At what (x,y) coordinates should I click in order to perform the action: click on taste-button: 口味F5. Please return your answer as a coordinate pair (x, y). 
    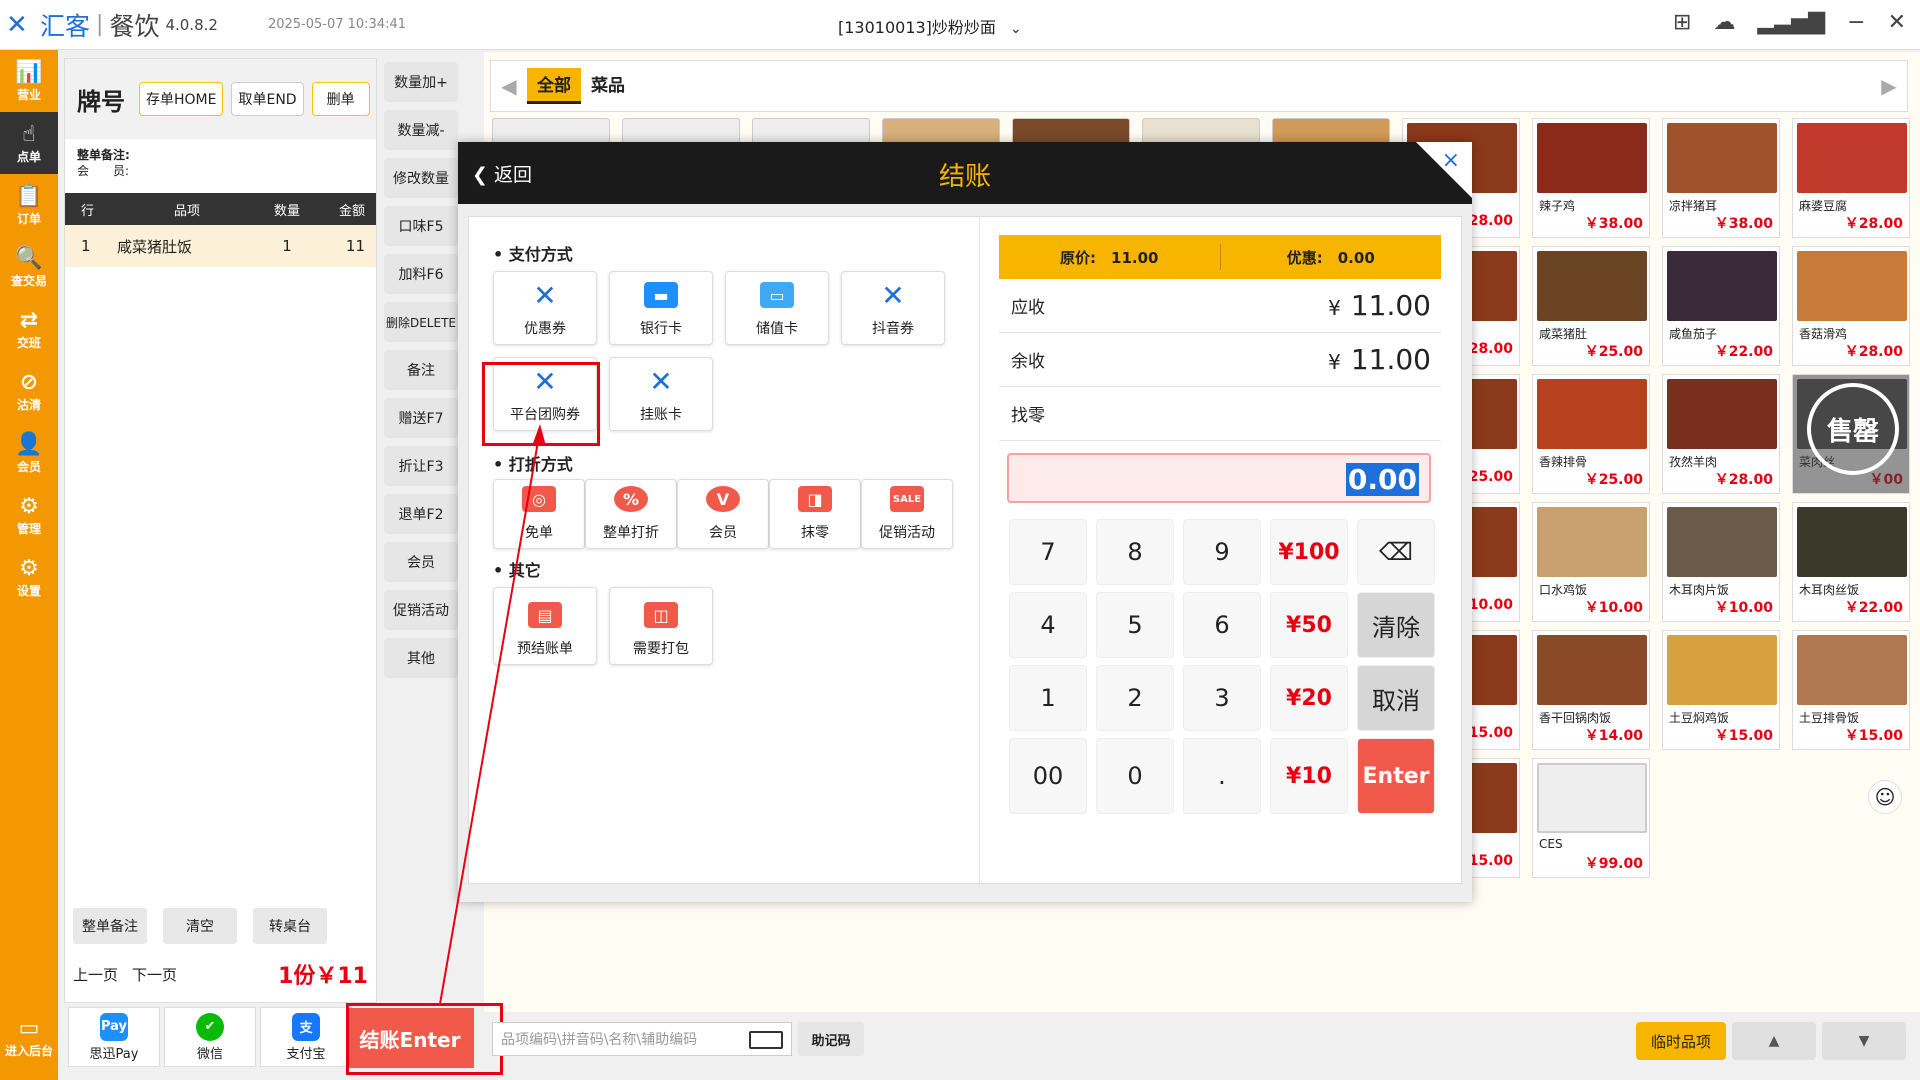
    Looking at the image, I should click on (421, 226).